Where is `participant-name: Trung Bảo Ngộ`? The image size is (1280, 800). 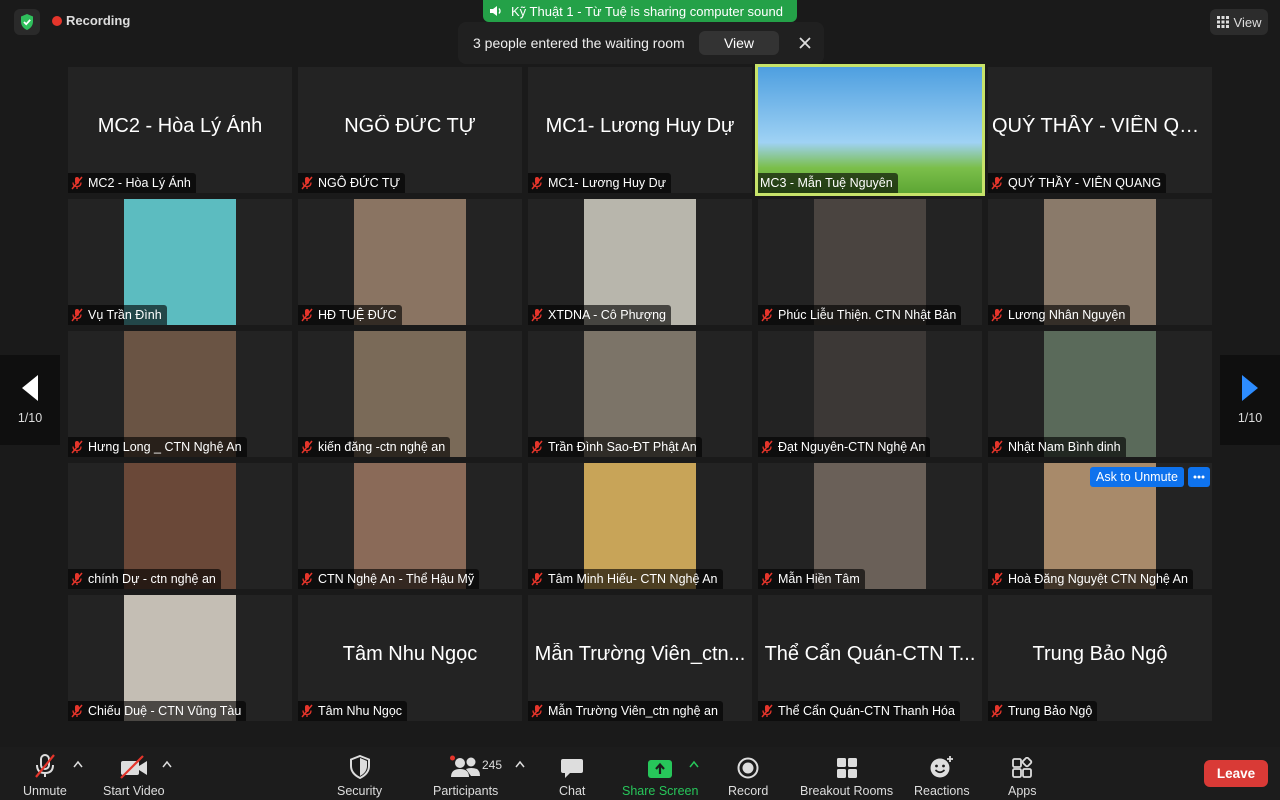 participant-name: Trung Bảo Ngộ is located at coordinates (1050, 711).